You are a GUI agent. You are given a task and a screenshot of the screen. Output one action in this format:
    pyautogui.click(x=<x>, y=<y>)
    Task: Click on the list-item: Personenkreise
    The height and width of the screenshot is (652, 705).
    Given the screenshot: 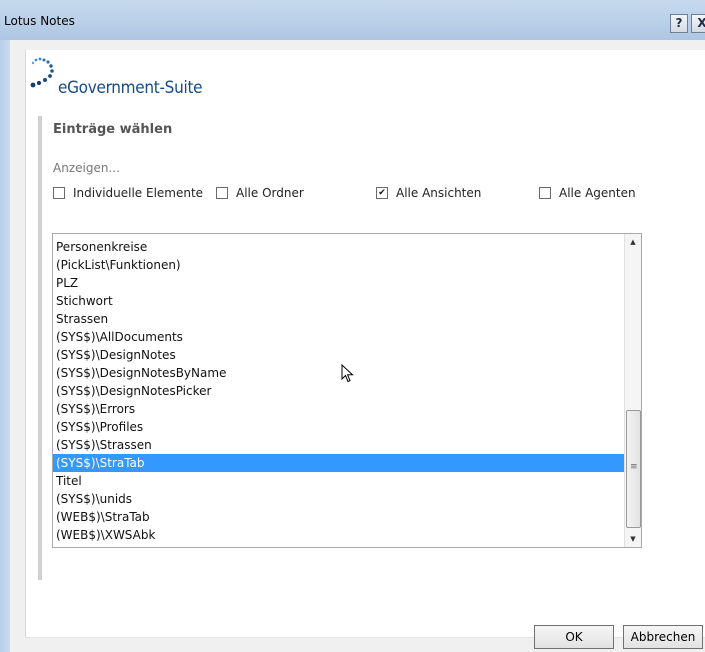 What is the action you would take?
    pyautogui.click(x=338, y=247)
    